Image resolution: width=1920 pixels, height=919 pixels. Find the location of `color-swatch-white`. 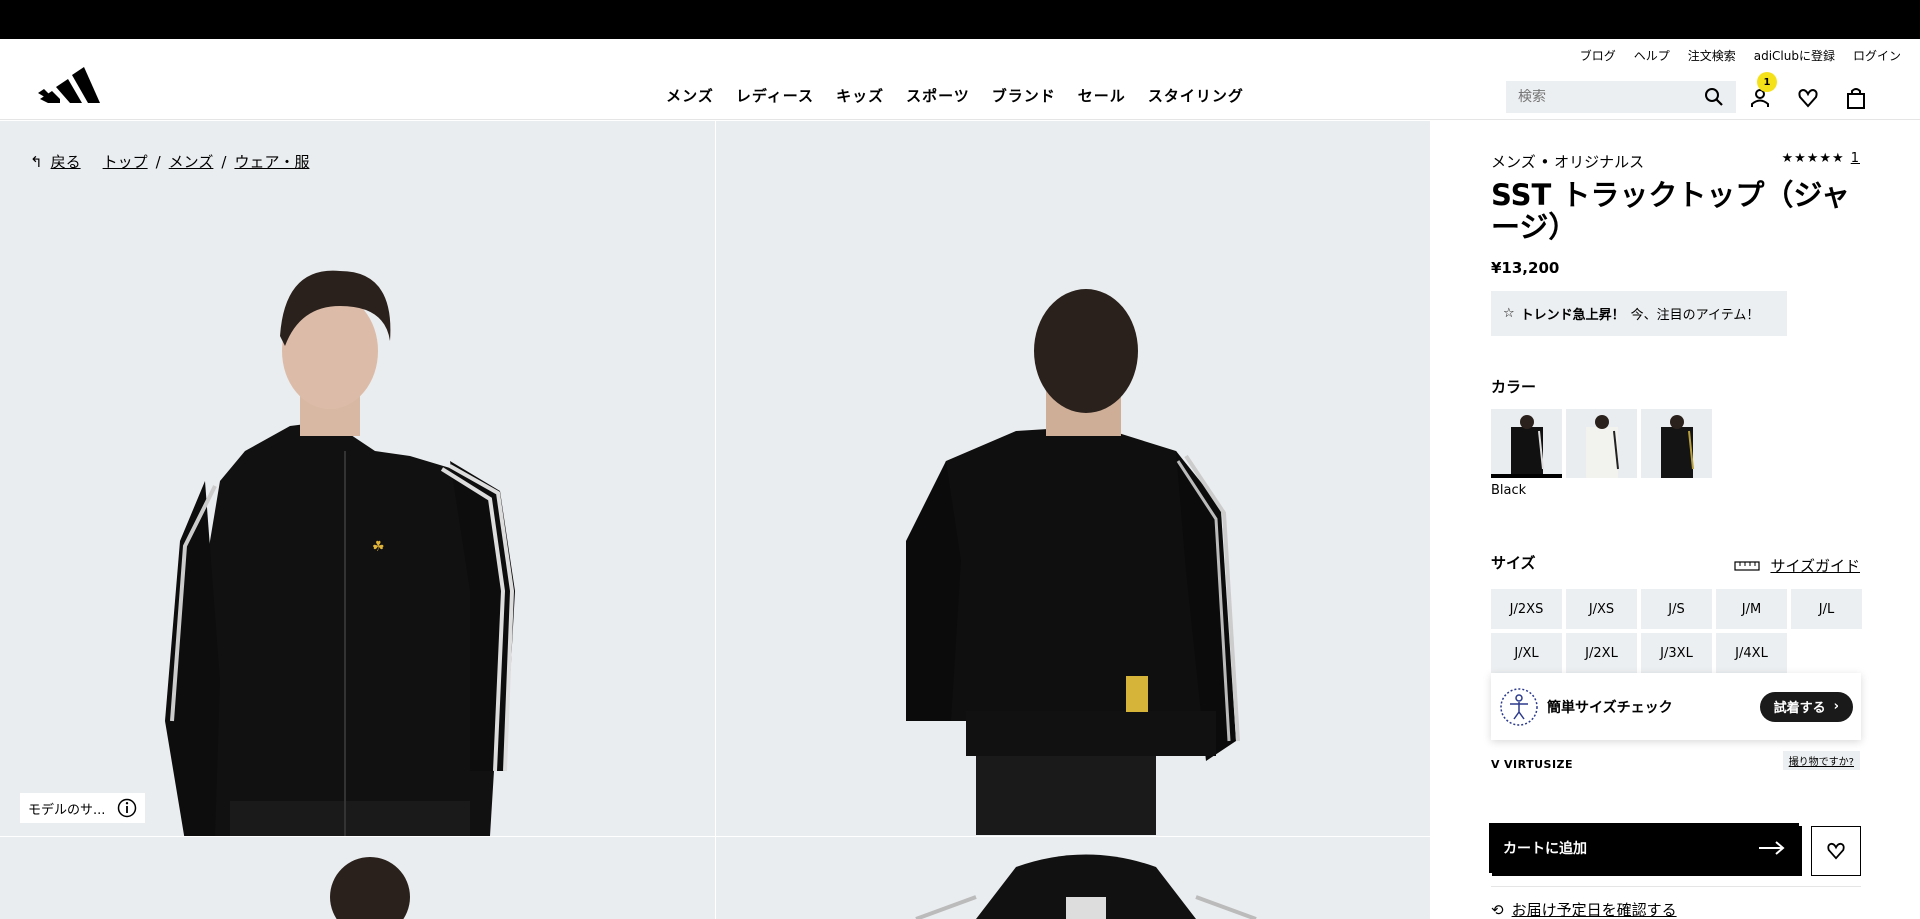

color-swatch-white is located at coordinates (1601, 443).